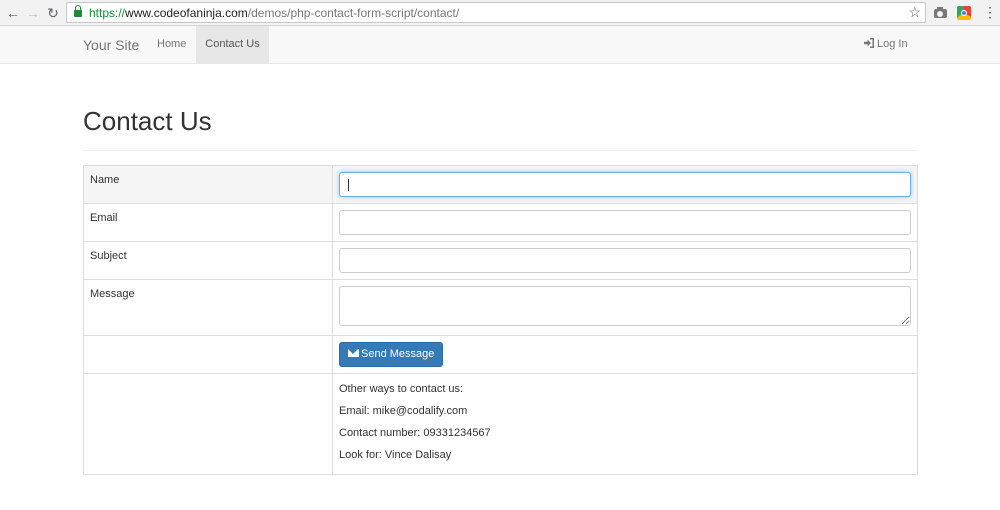  Describe the element at coordinates (500, 150) in the screenshot. I see `title-divider` at that location.